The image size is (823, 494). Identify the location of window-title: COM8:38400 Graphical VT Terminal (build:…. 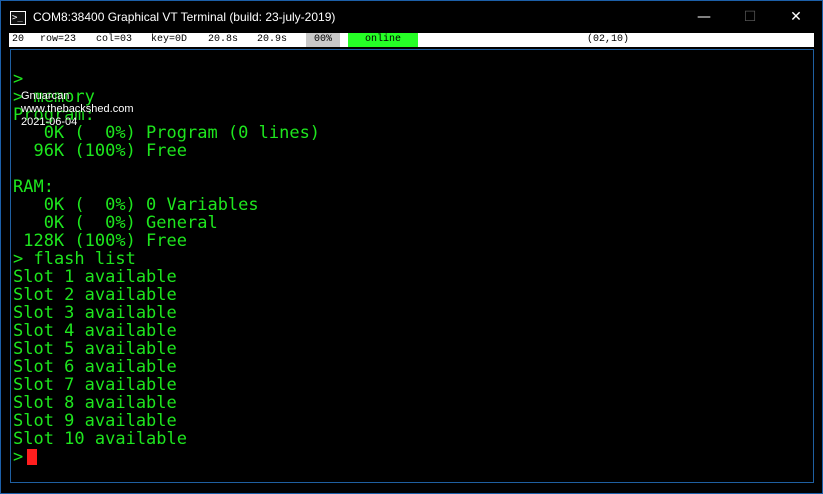
(184, 17).